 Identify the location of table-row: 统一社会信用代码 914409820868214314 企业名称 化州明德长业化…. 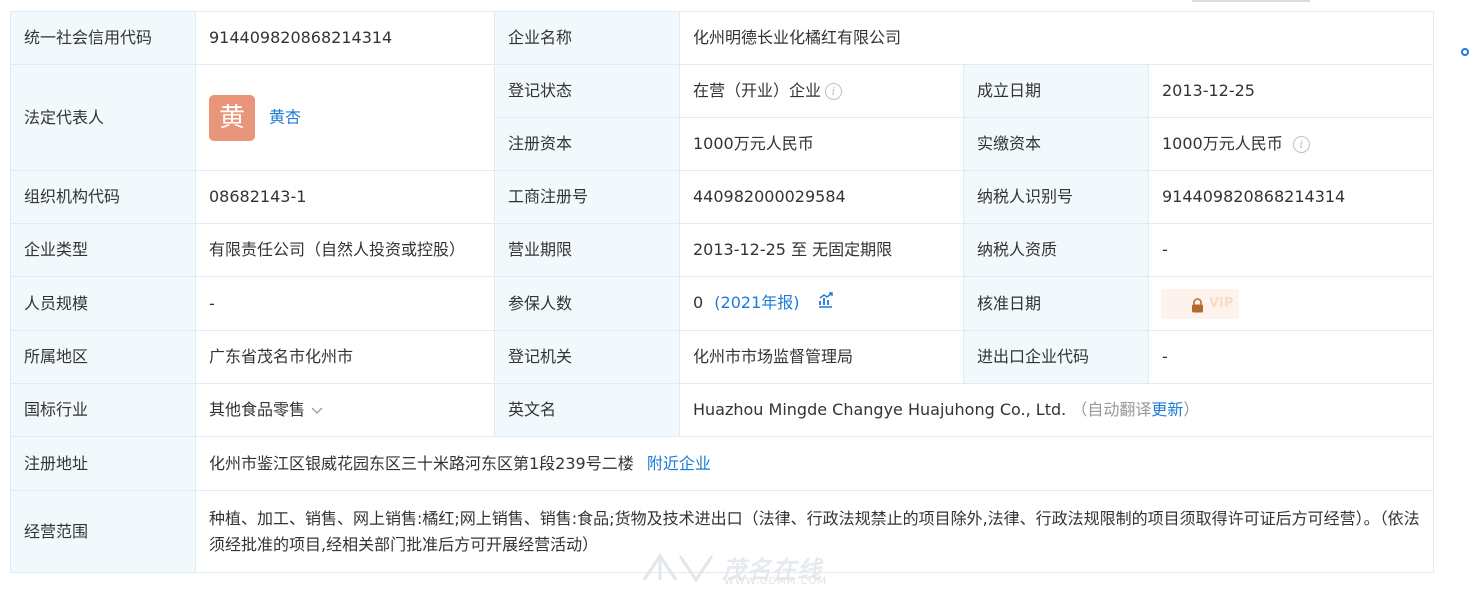
(722, 38).